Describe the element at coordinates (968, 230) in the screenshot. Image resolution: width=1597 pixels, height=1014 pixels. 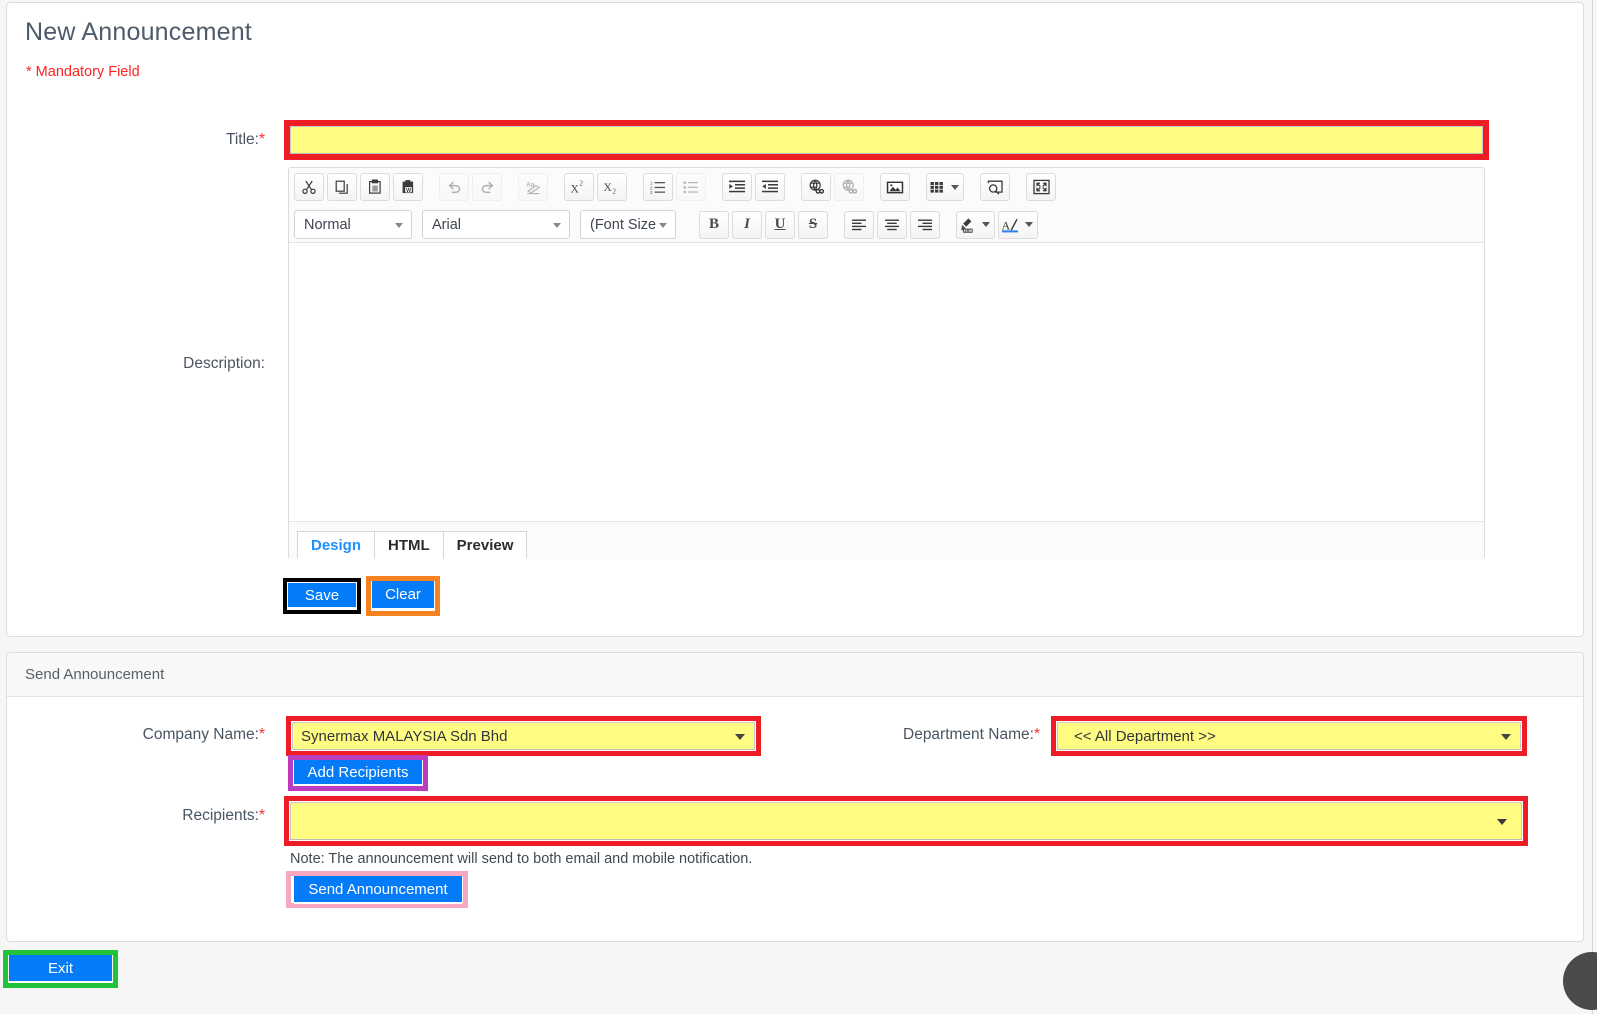
I see `svg-text: ABC` at that location.